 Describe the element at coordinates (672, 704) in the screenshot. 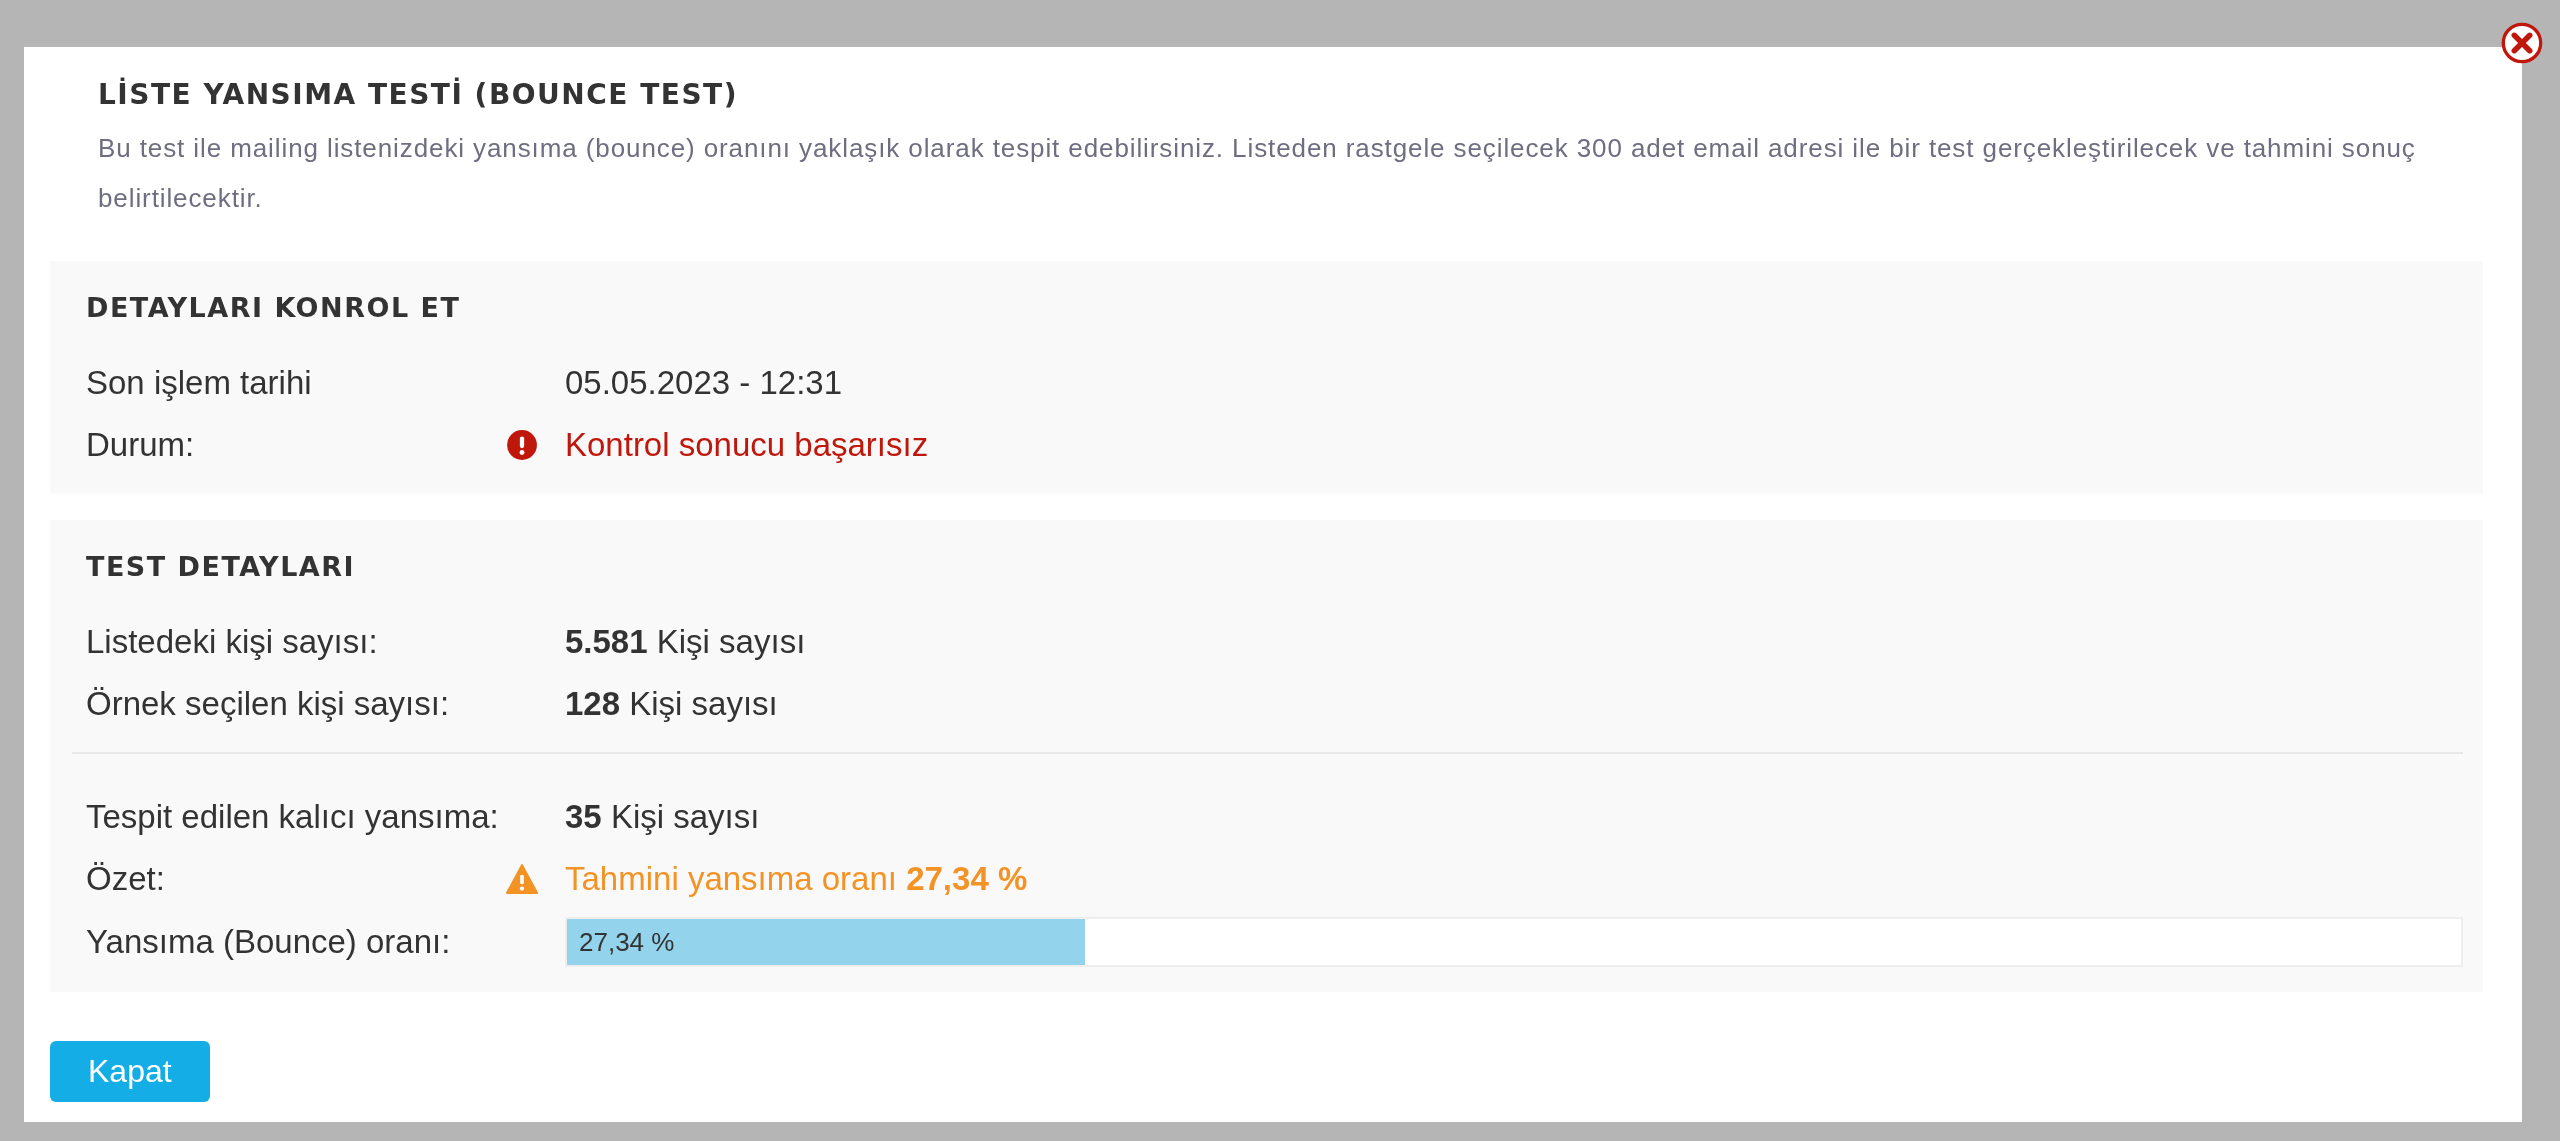

I see `field-value: 128 Kişi sayısı` at that location.